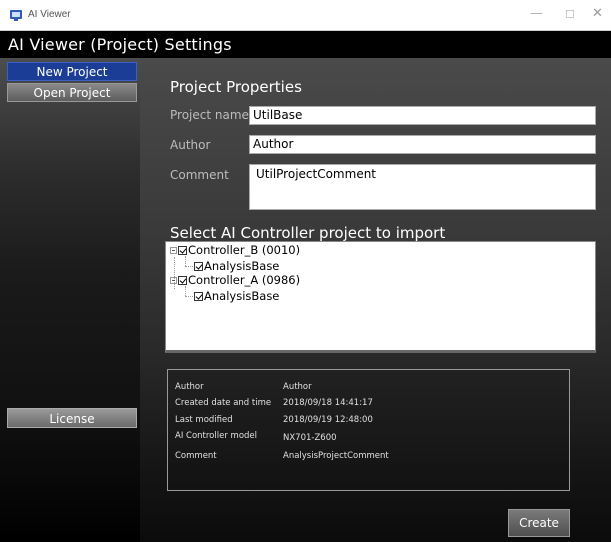 This screenshot has width=611, height=542. Describe the element at coordinates (244, 280) in the screenshot. I see `tree-item-label: Controller_A (0986)` at that location.